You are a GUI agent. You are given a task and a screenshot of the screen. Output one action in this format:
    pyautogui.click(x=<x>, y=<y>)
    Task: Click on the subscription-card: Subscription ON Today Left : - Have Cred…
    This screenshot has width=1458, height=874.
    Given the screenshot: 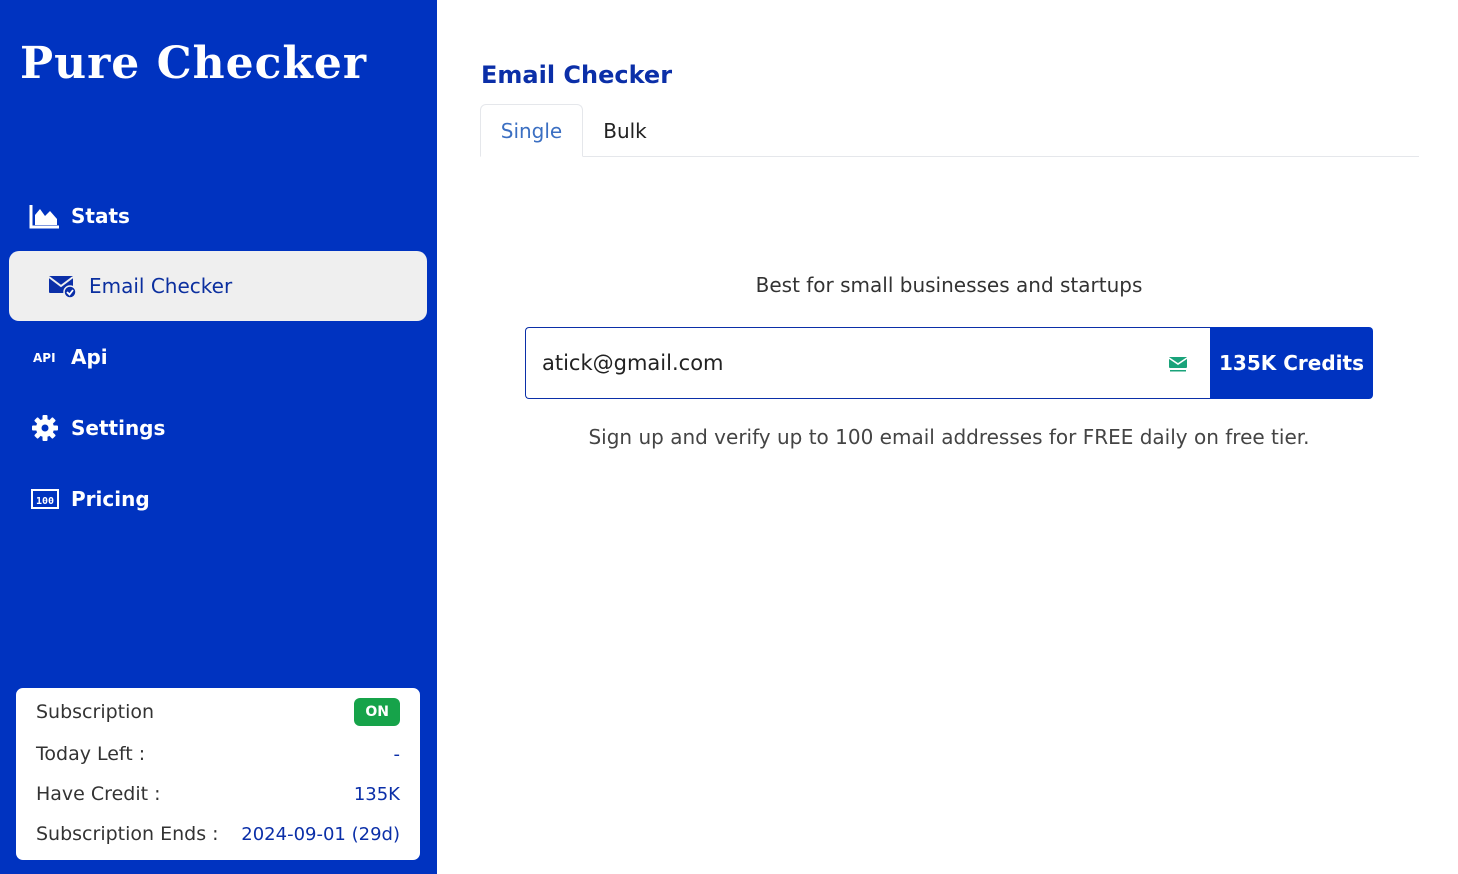 What is the action you would take?
    pyautogui.click(x=218, y=774)
    